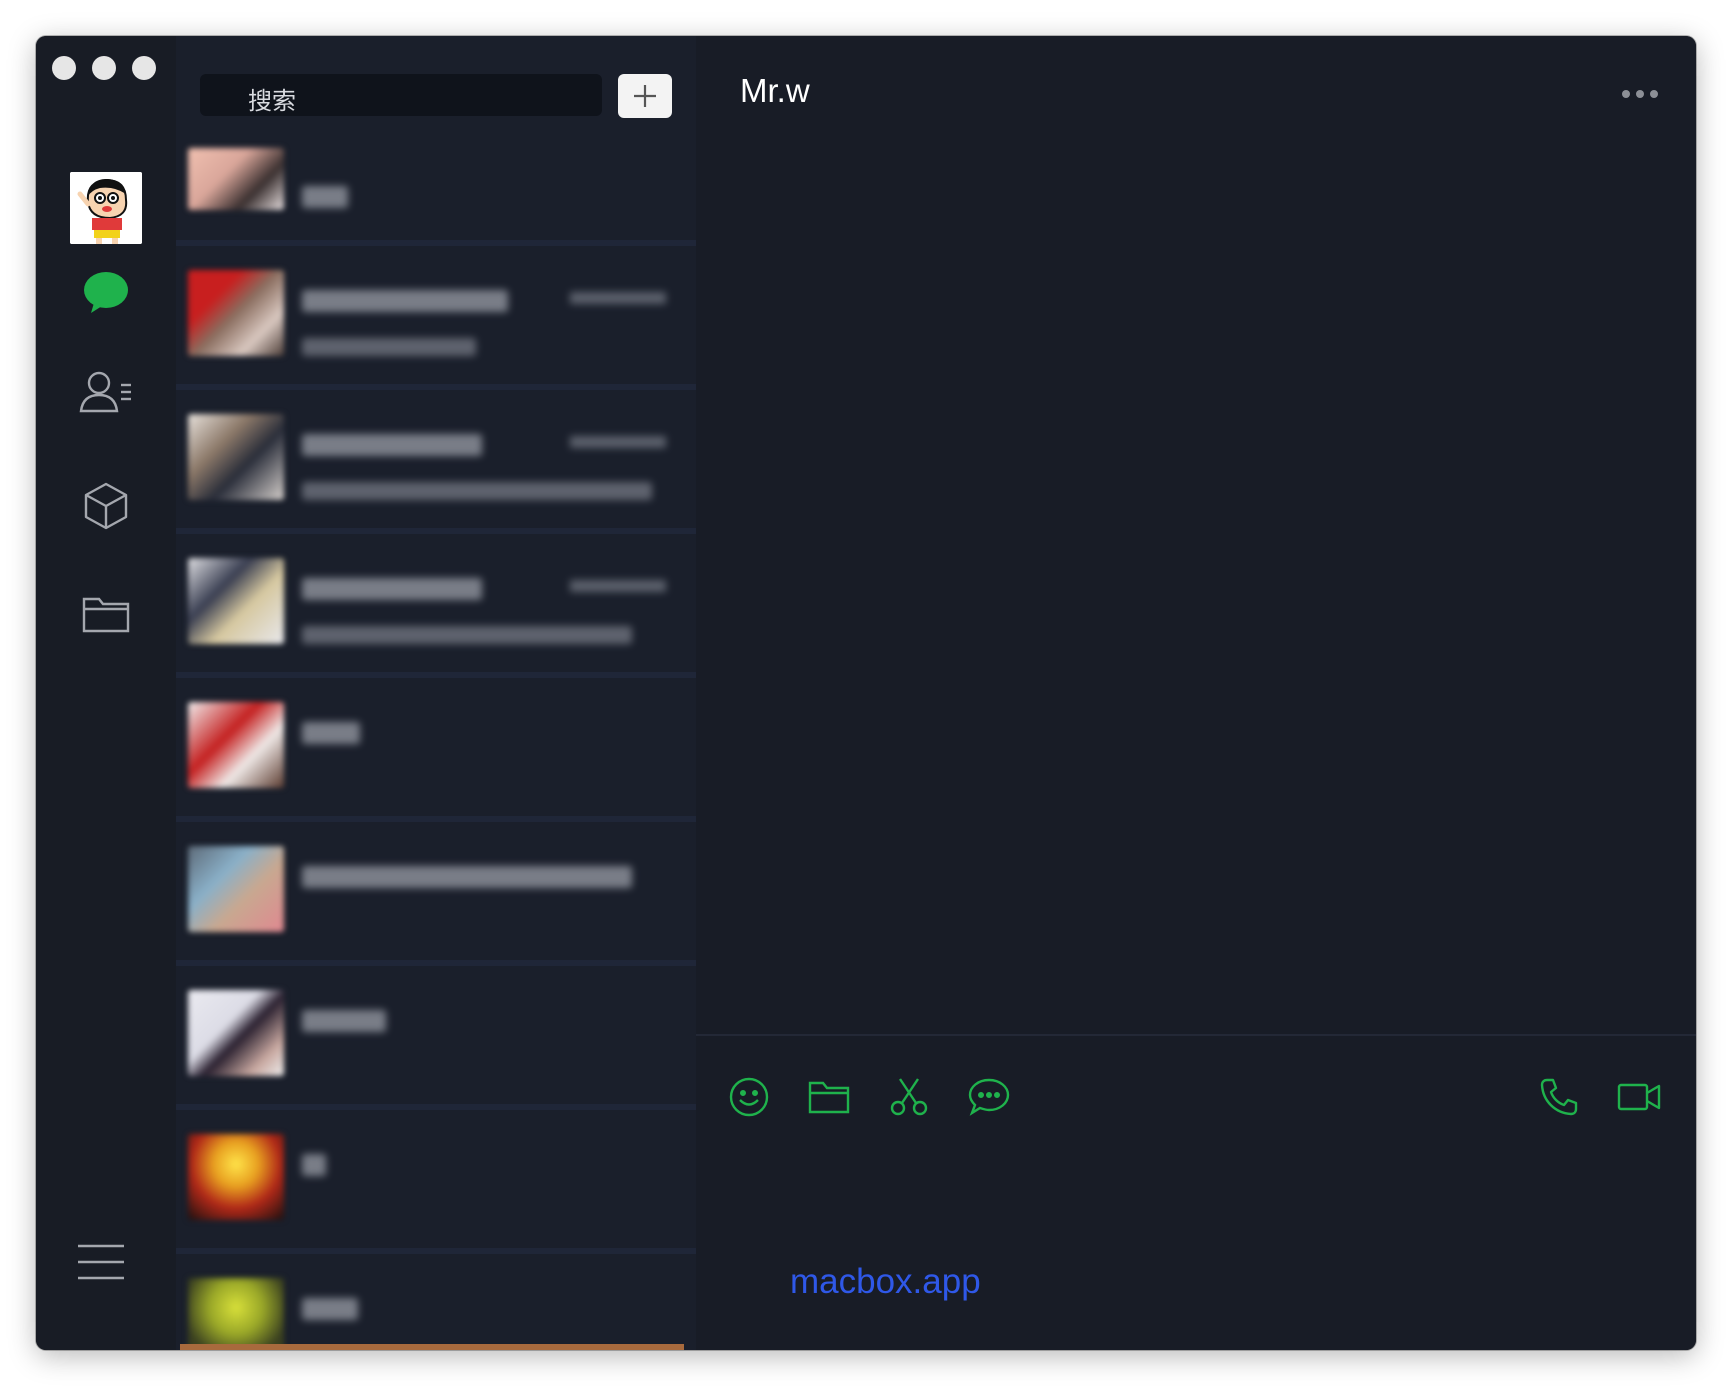 This screenshot has height=1386, width=1732. What do you see at coordinates (272, 101) in the screenshot?
I see `search-placeholder: 搜索` at bounding box center [272, 101].